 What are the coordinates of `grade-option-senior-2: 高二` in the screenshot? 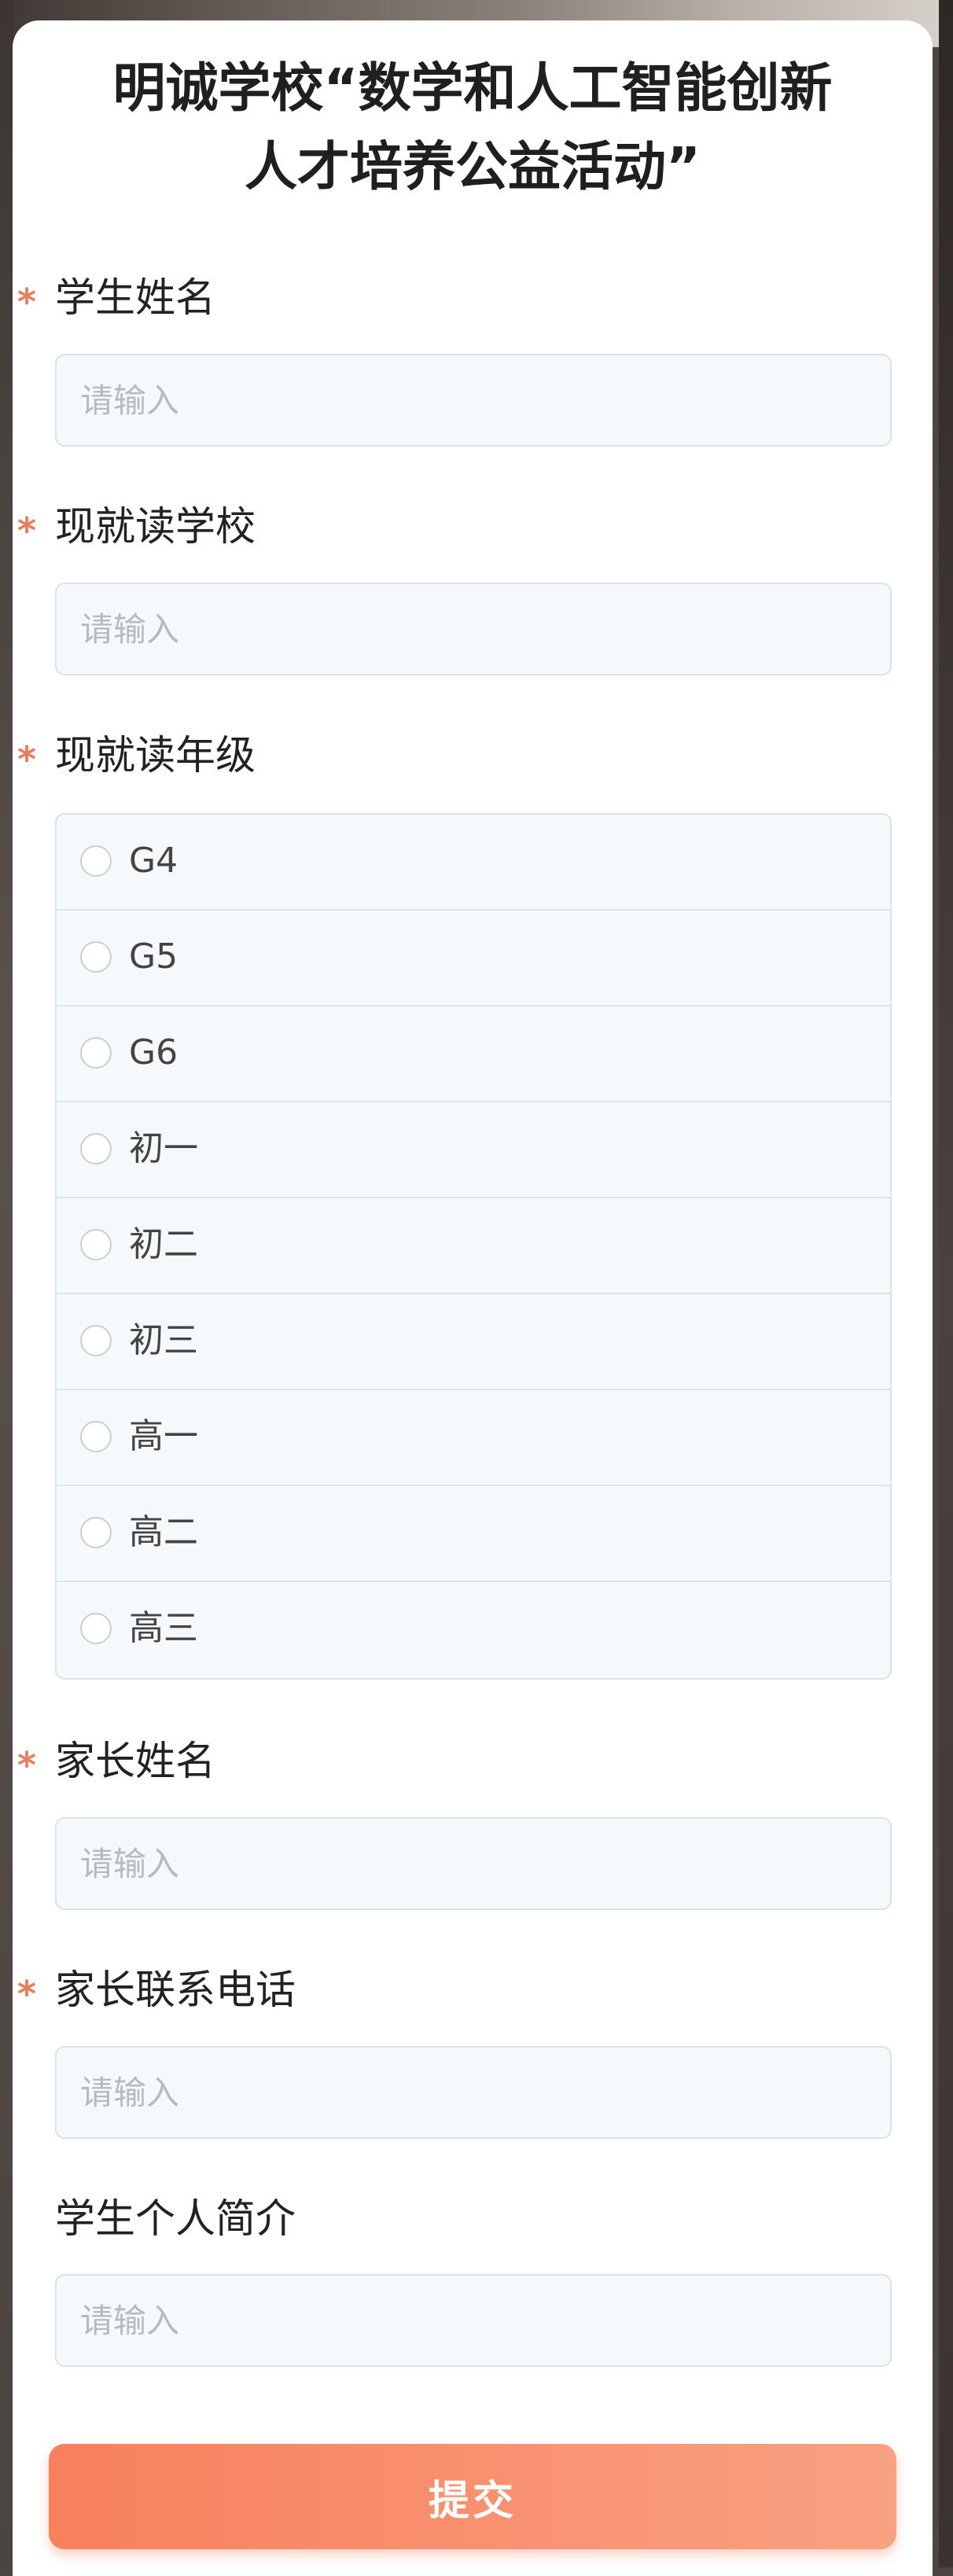 It's located at (473, 1534).